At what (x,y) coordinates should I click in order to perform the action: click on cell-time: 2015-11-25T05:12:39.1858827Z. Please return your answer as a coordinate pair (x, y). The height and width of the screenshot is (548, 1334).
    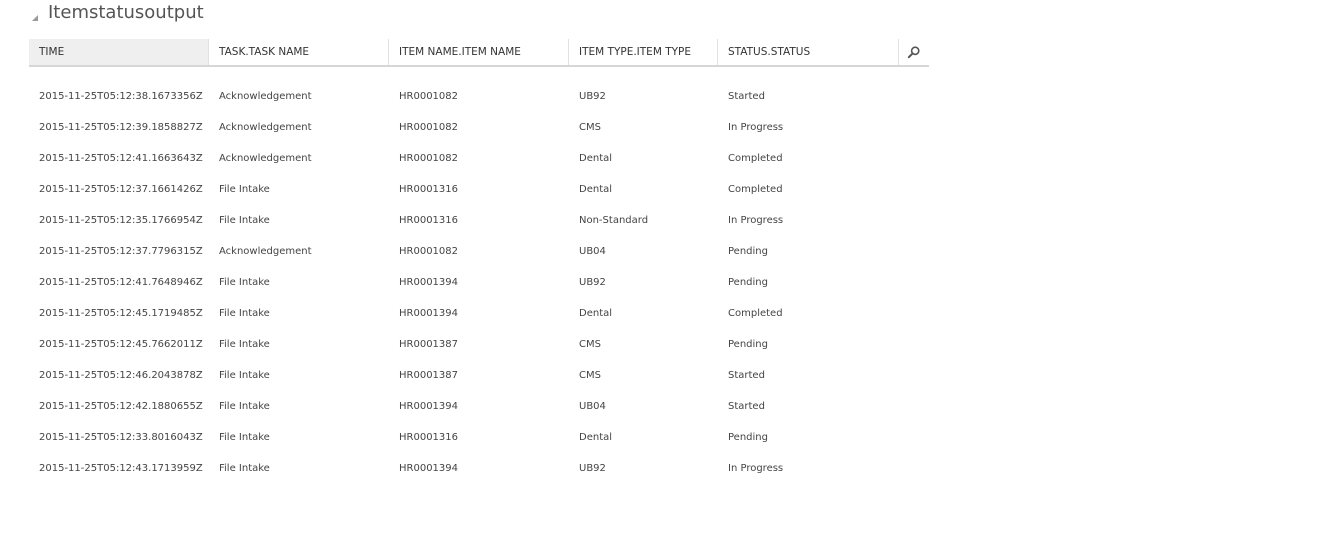
    Looking at the image, I should click on (121, 127).